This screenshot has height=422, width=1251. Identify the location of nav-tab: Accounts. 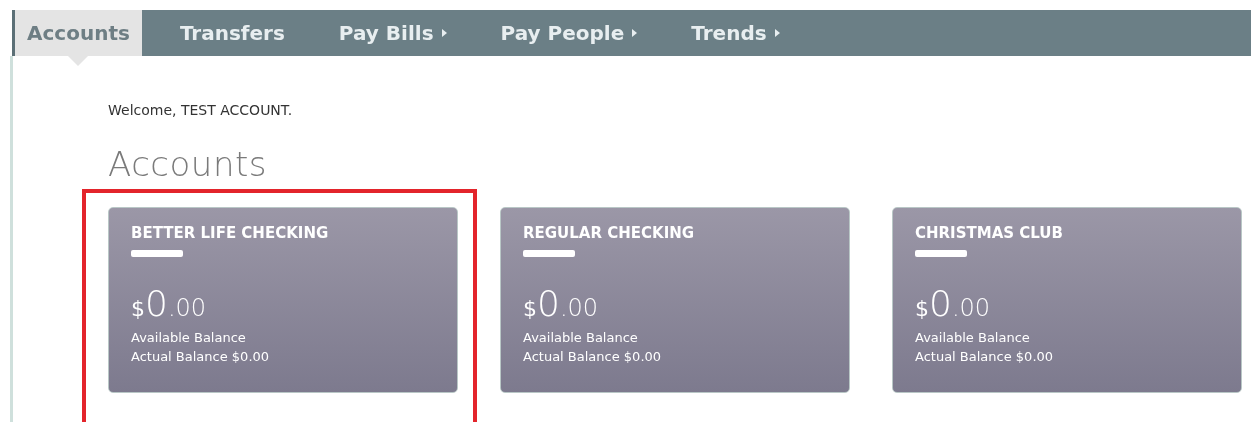
(78, 33).